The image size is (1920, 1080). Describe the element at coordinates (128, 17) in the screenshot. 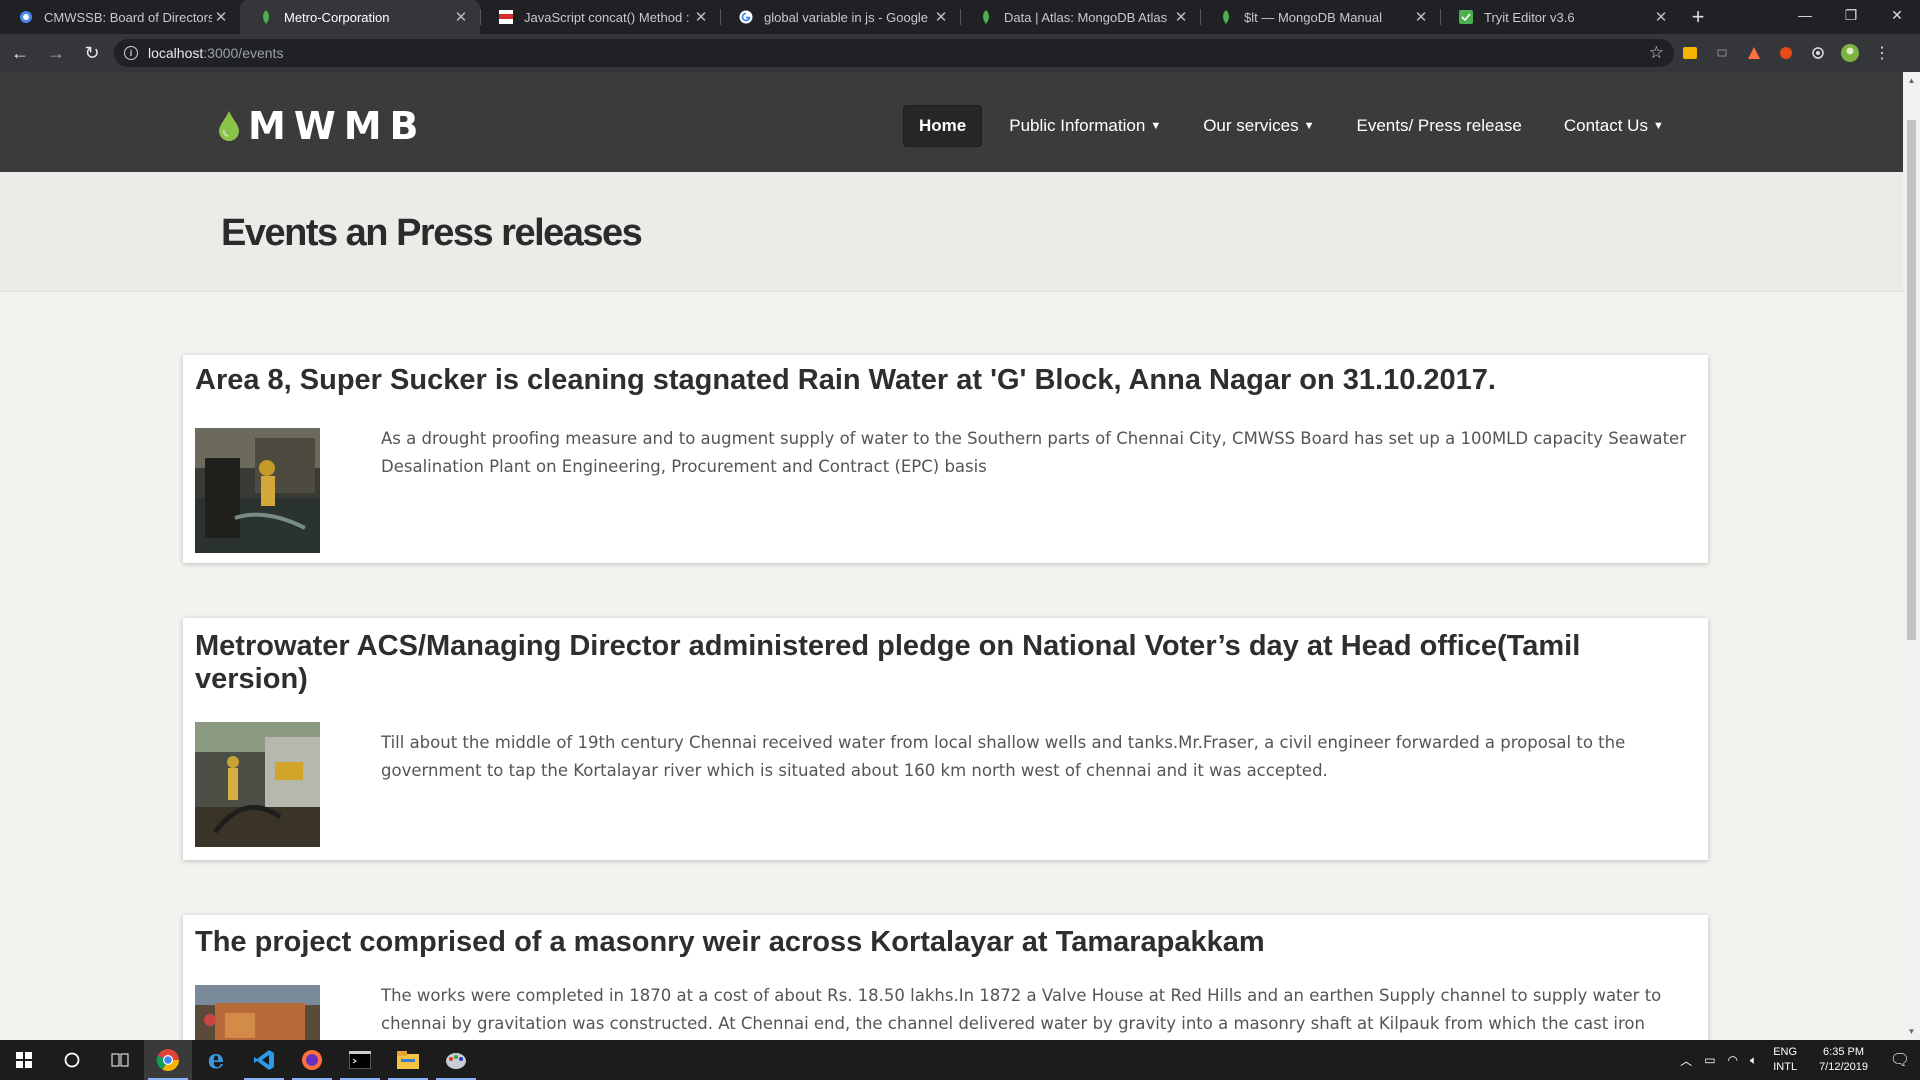

I see `tab-title: CMWSSB: Board of Directors` at that location.